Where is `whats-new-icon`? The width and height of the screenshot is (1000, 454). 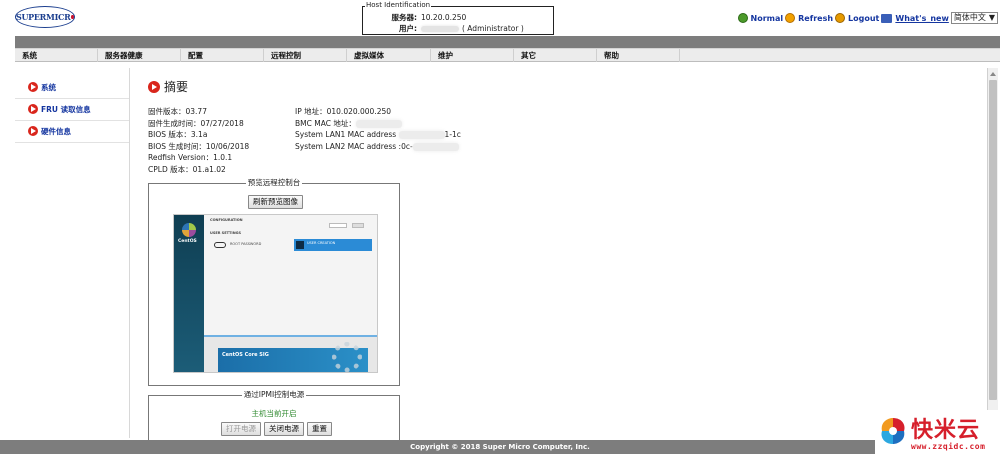 whats-new-icon is located at coordinates (887, 18).